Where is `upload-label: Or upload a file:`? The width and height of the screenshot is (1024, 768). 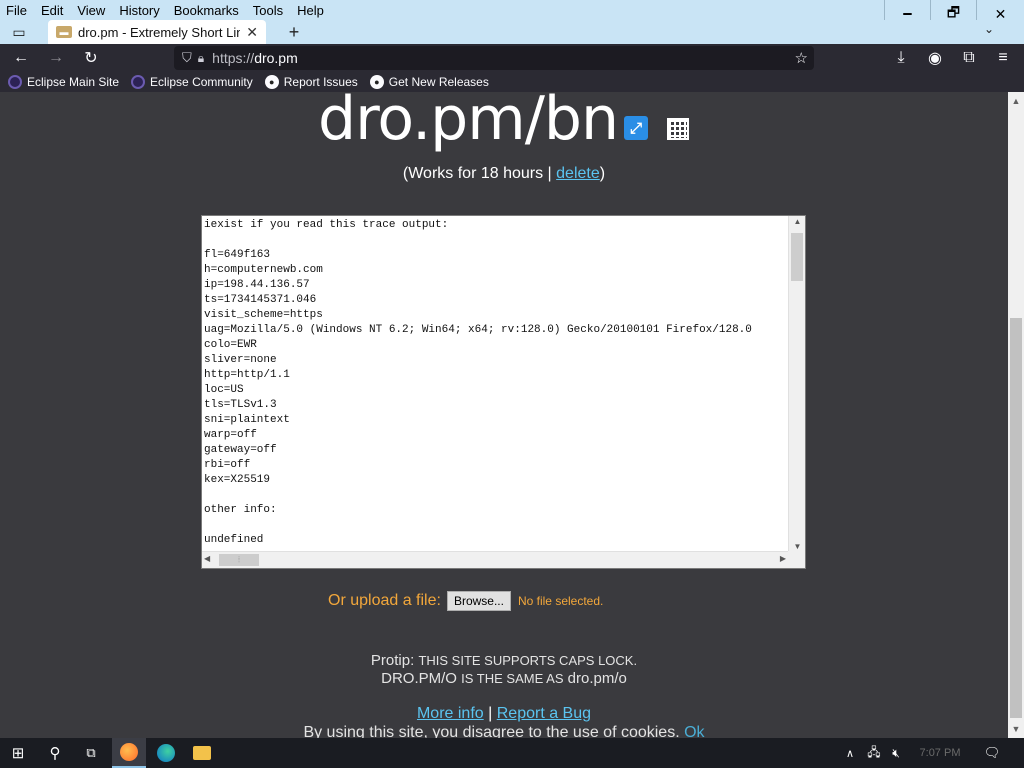
upload-label: Or upload a file: is located at coordinates (384, 600).